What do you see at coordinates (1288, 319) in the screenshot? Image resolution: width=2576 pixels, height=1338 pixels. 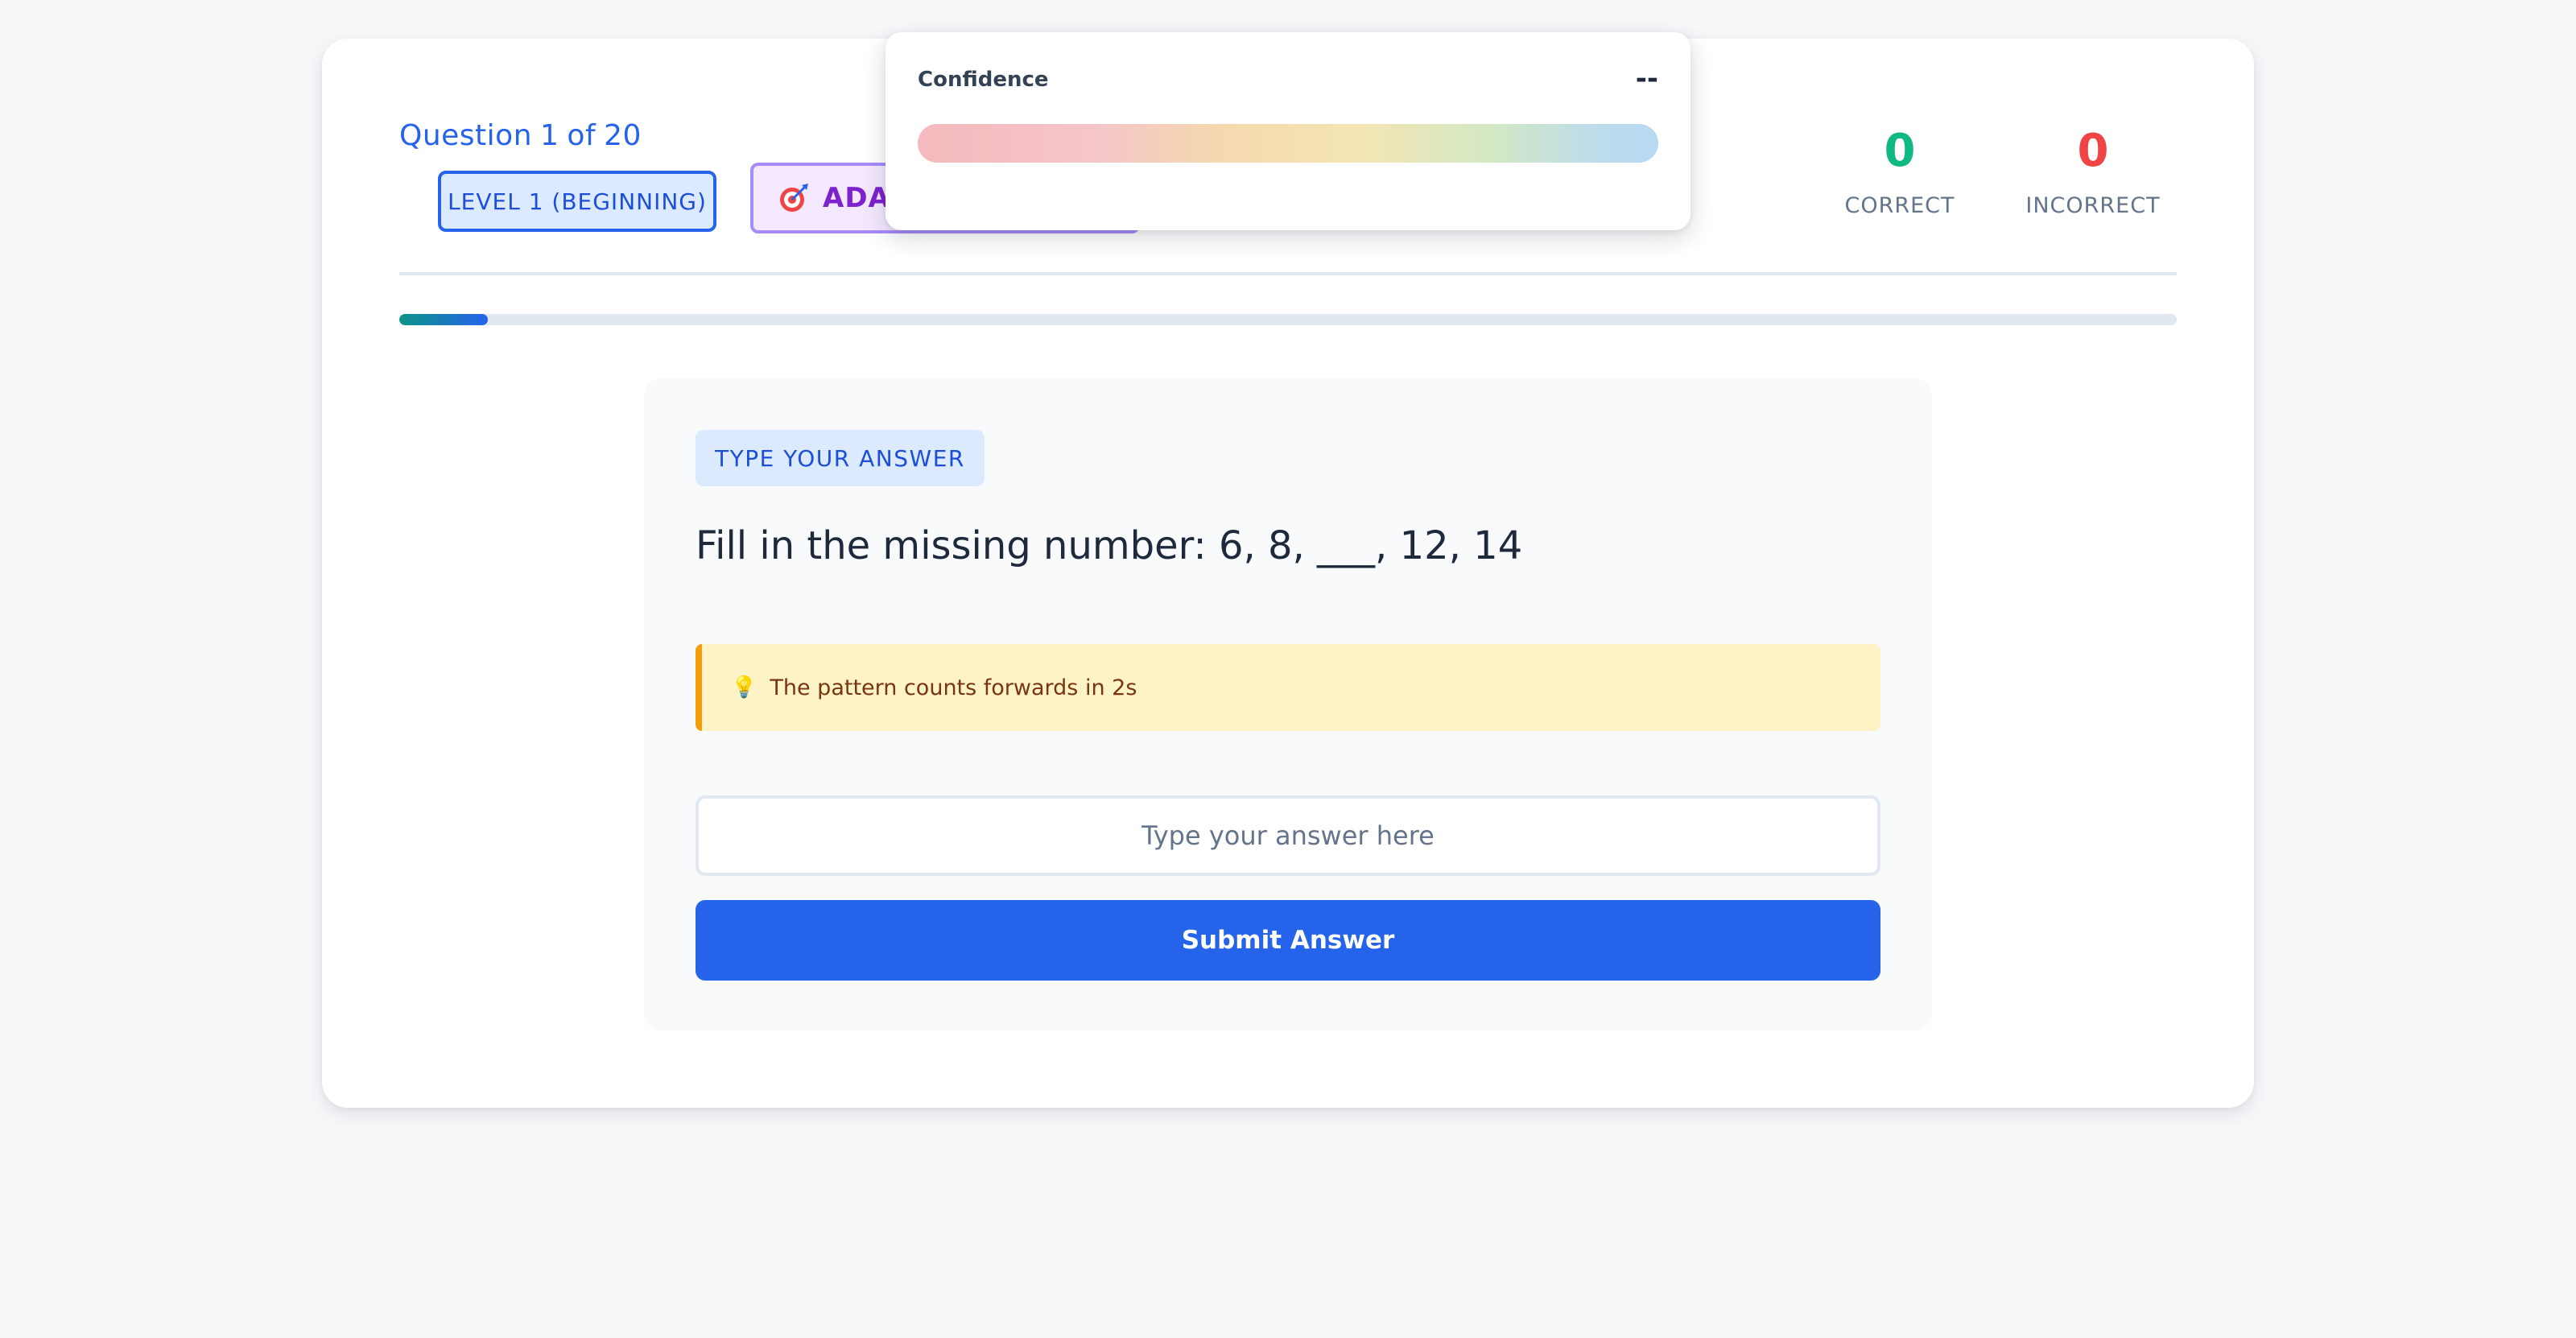 I see `progress-bar` at bounding box center [1288, 319].